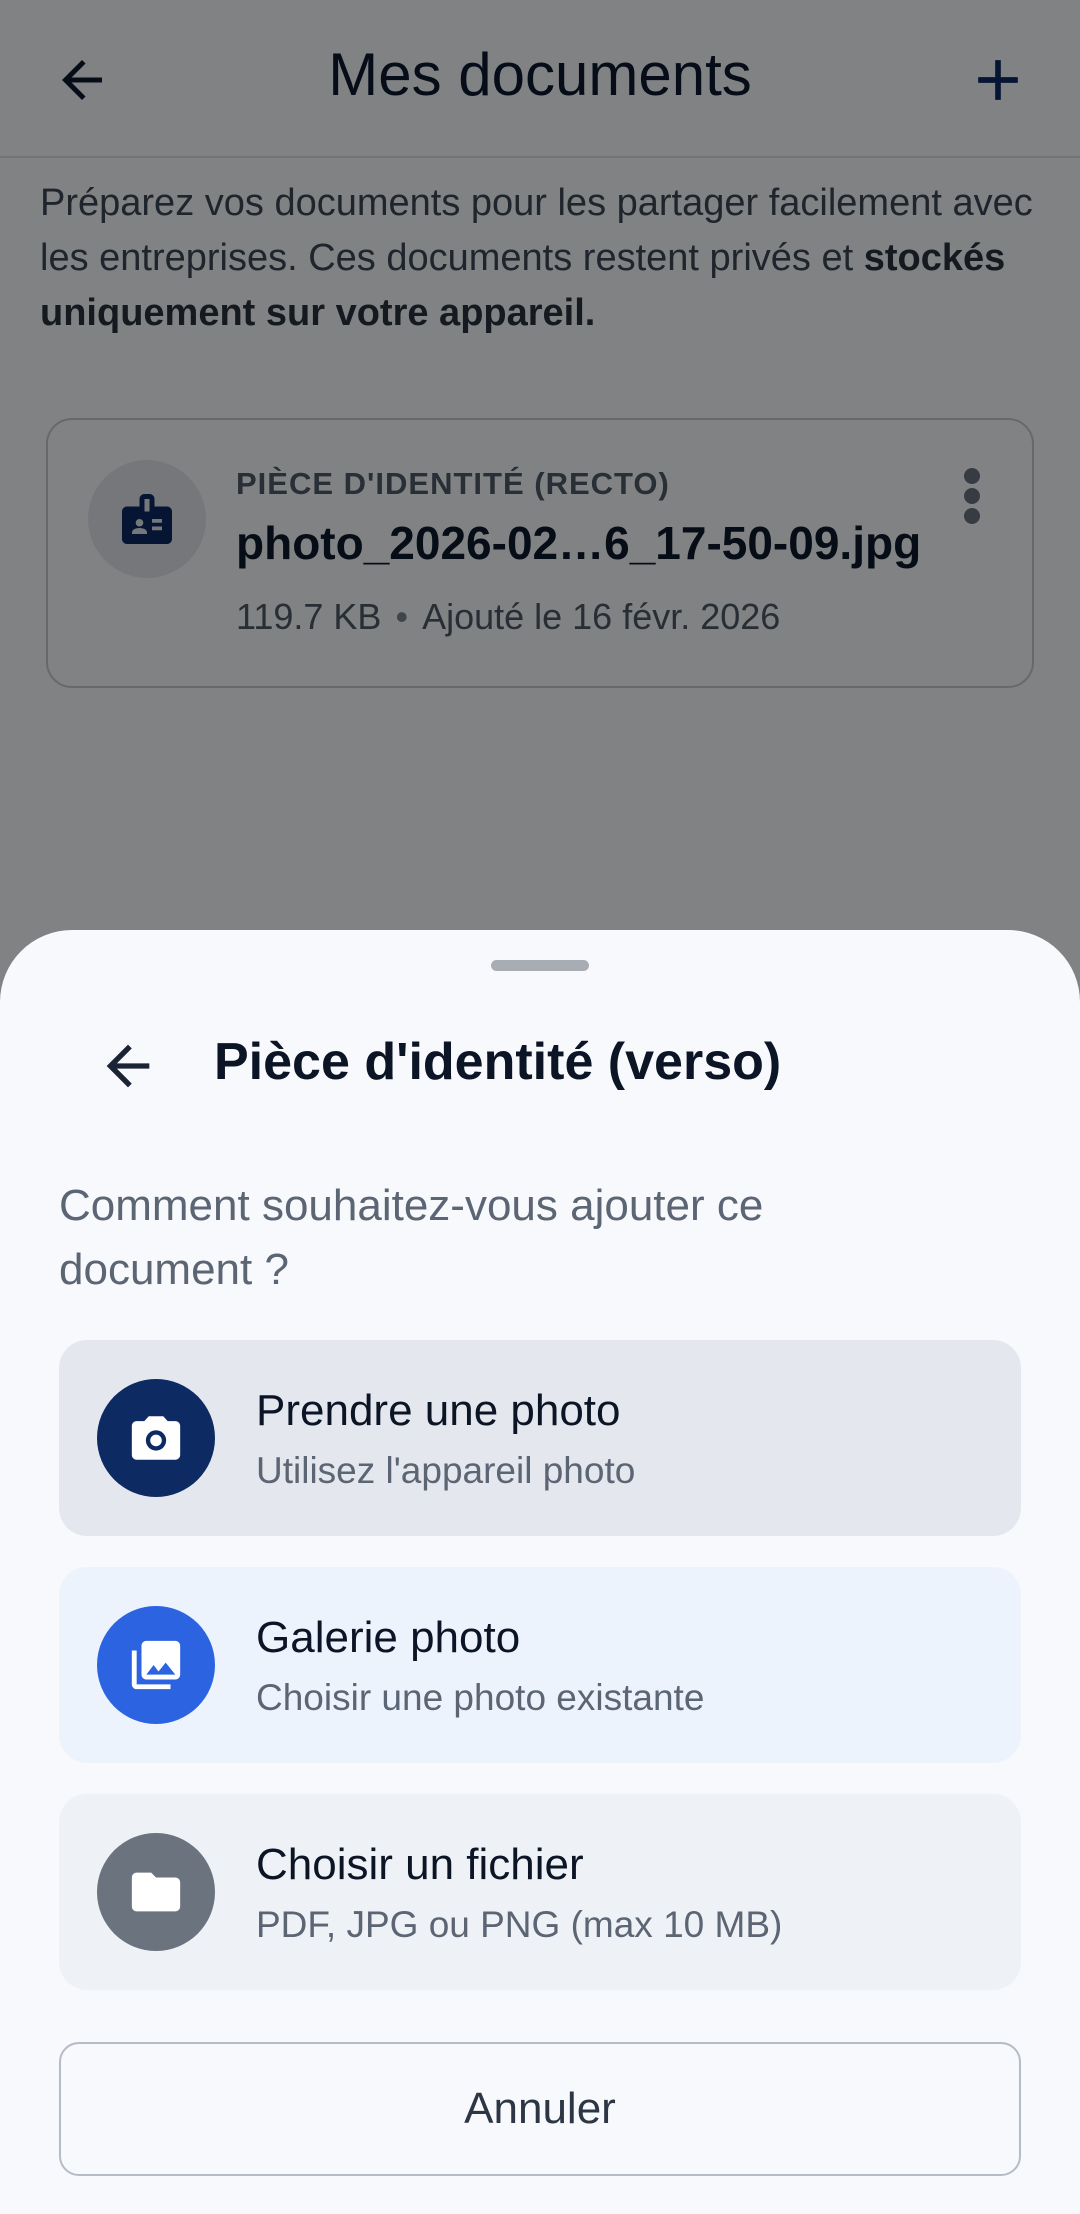 The height and width of the screenshot is (2214, 1080). What do you see at coordinates (438, 1410) in the screenshot?
I see `option-title: Prendre une photo` at bounding box center [438, 1410].